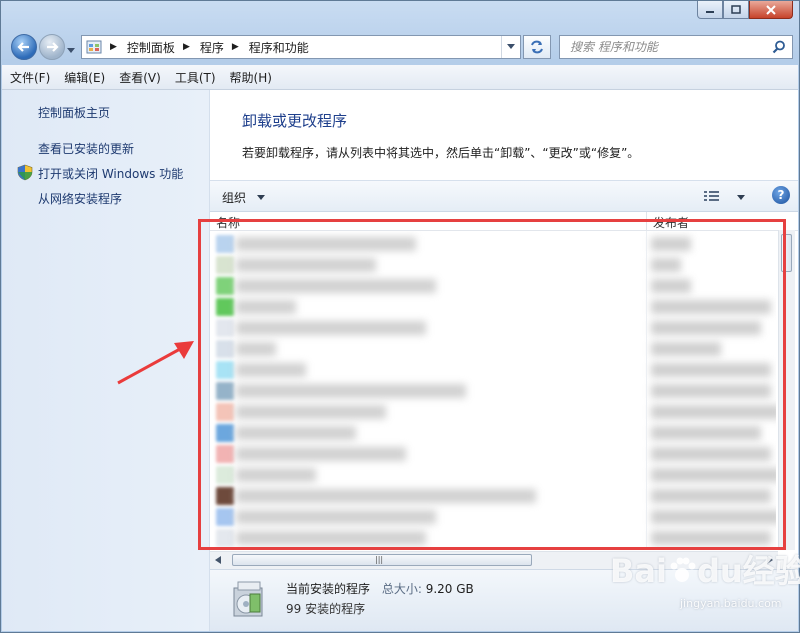  I want to click on baidu-watermark: Bai du经验, so click(705, 569).